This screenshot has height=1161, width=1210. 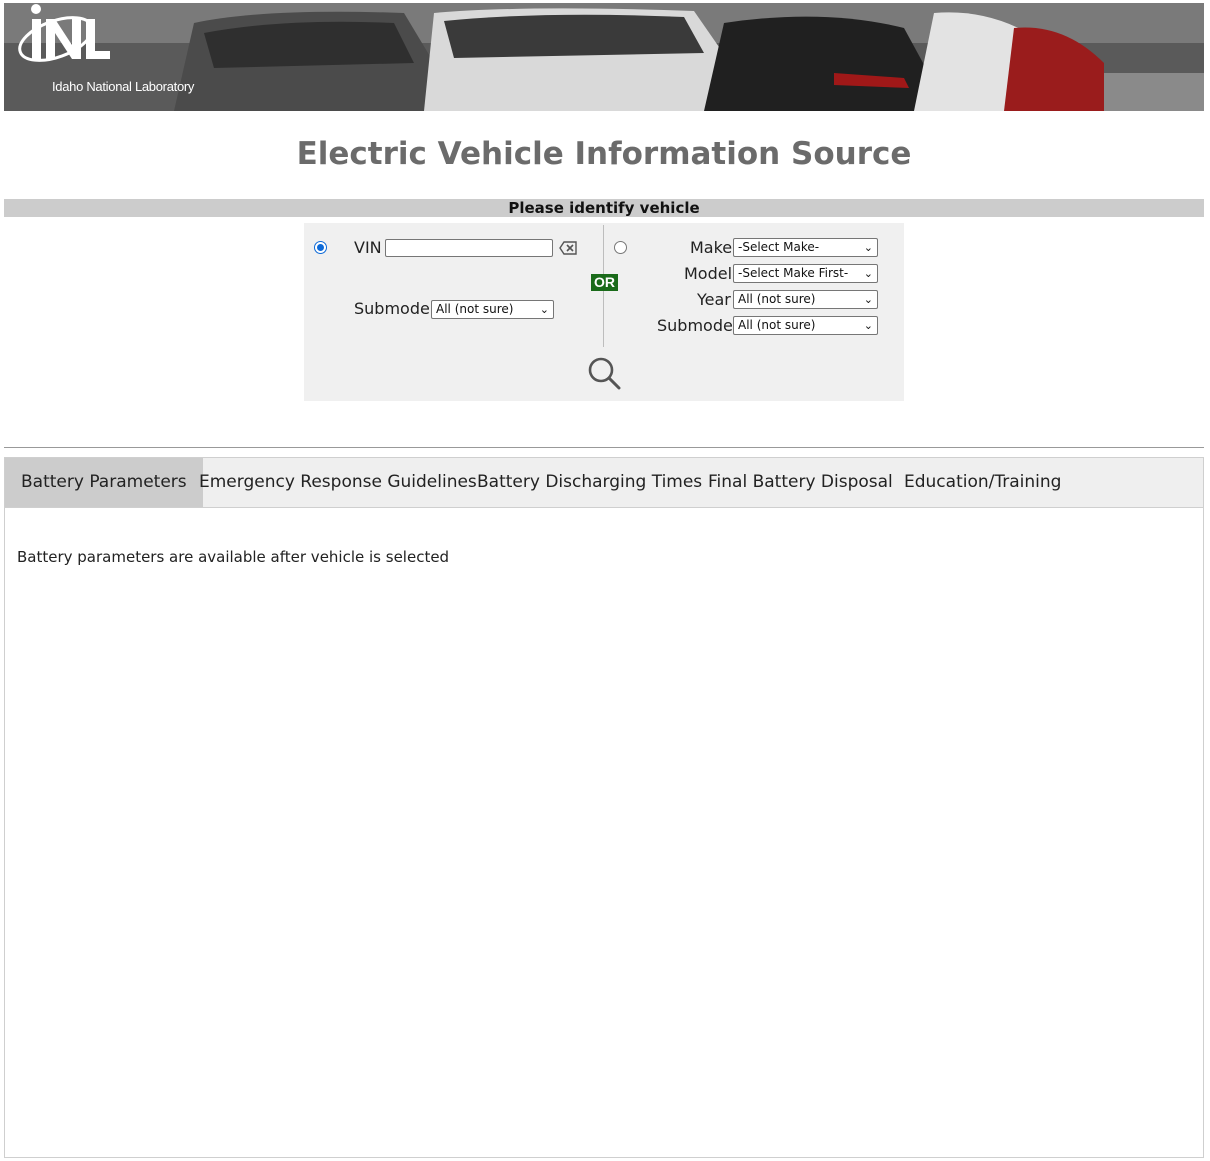 I want to click on logo-subtitle: Idaho National Laboratory, so click(x=123, y=86).